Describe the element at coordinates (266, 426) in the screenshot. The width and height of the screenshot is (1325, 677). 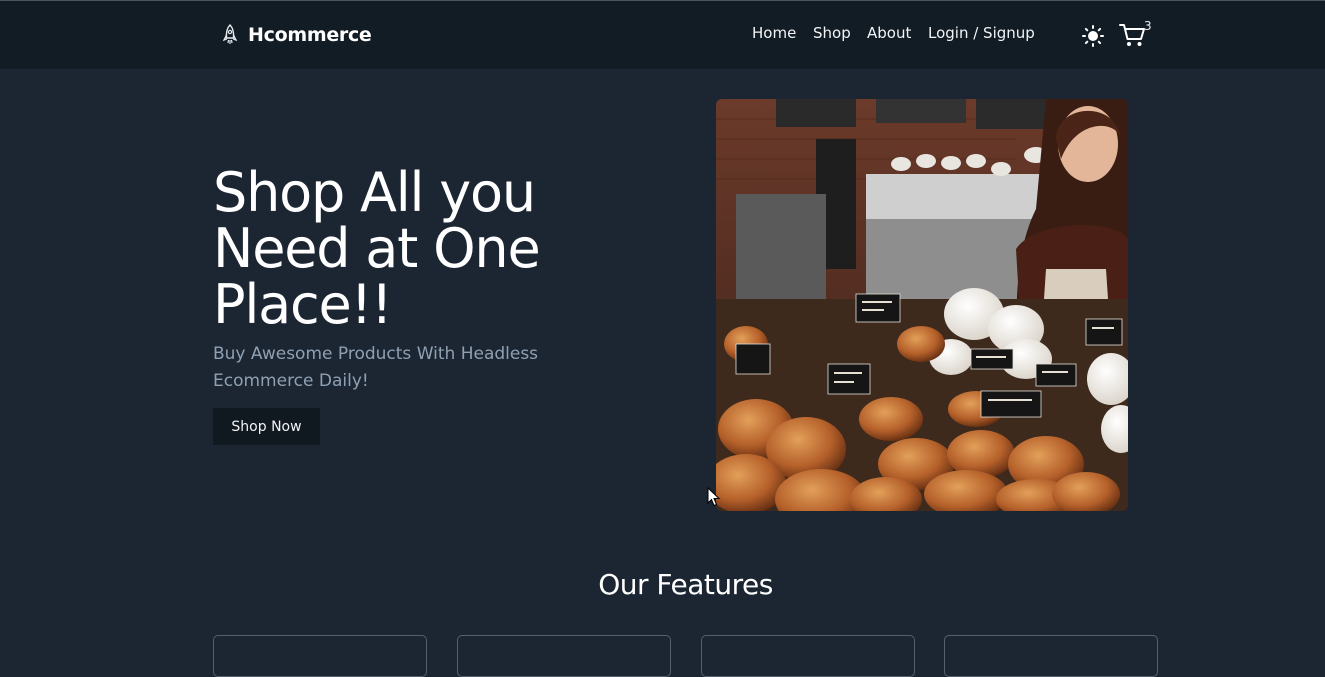
I see `shop-now-button: Shop Now` at that location.